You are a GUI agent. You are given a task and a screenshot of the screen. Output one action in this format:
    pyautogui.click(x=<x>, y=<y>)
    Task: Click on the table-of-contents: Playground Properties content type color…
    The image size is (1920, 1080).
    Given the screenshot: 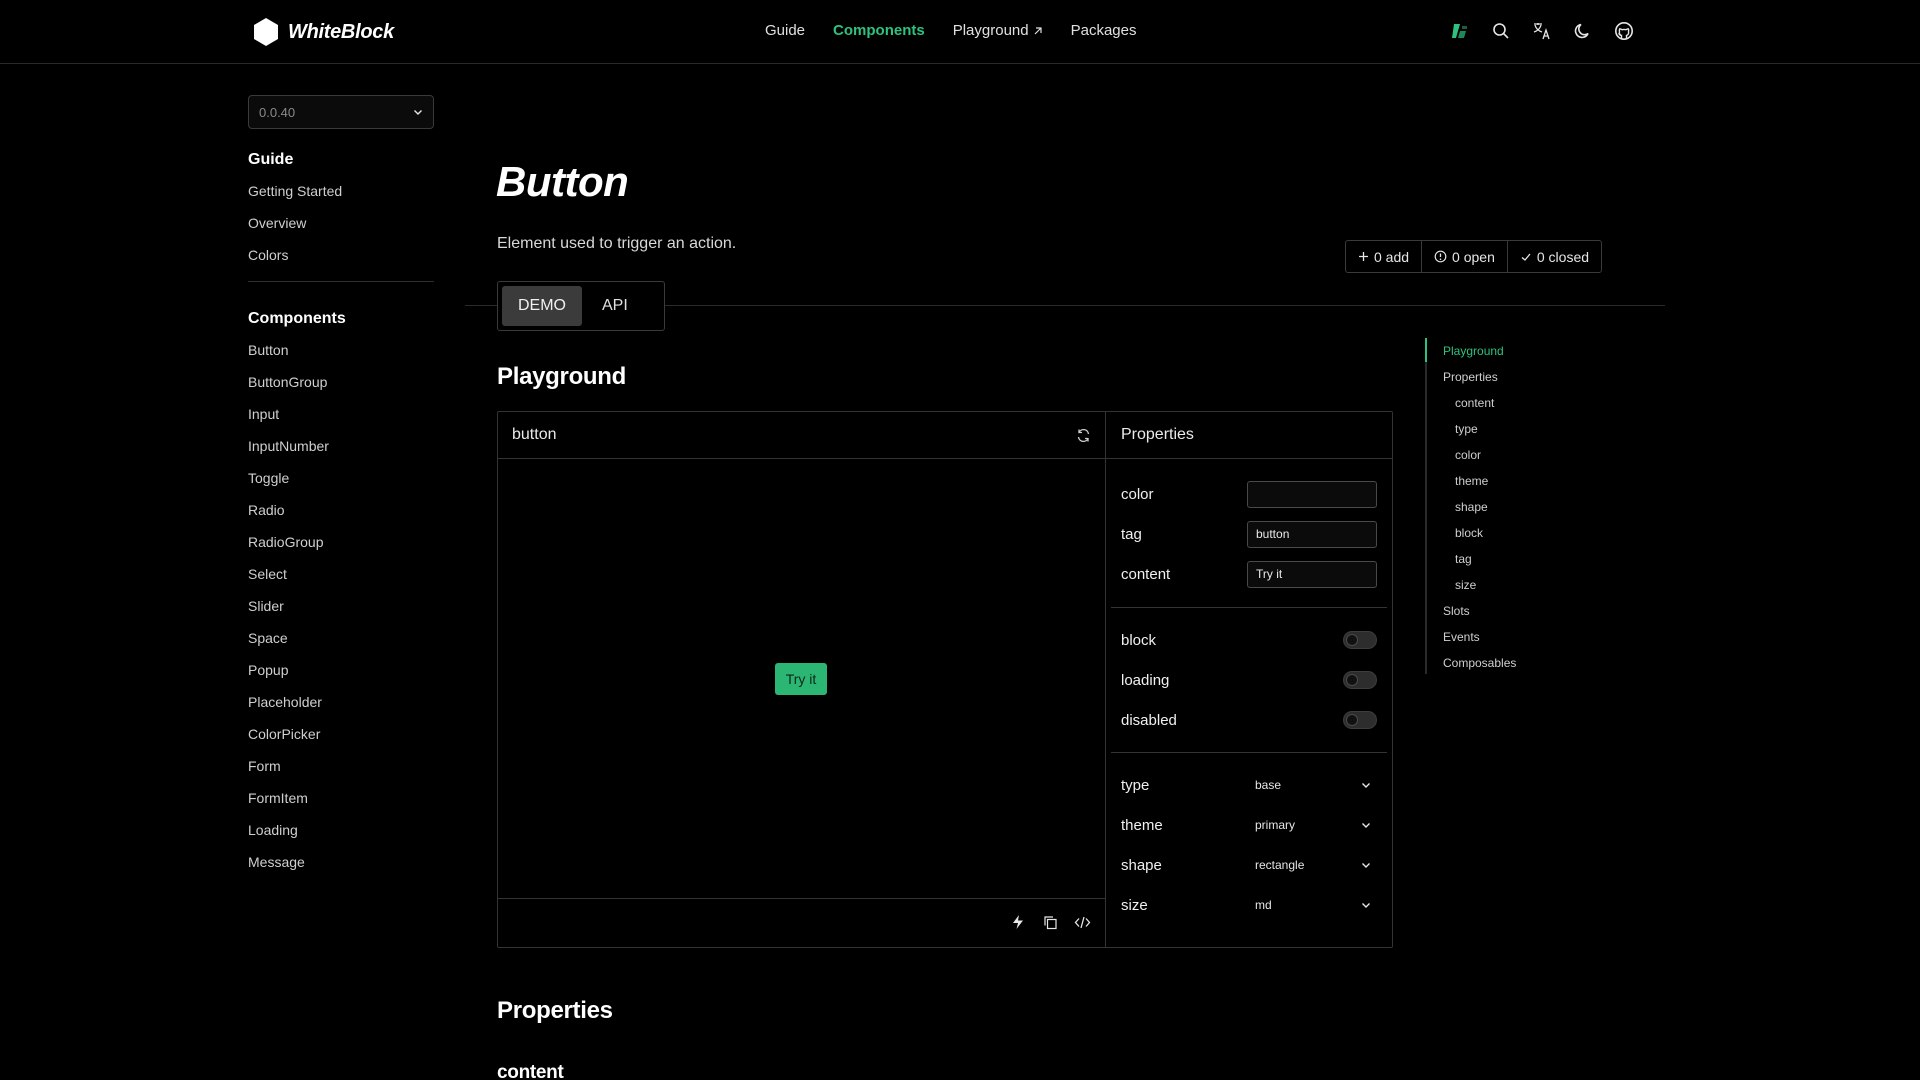 What is the action you would take?
    pyautogui.click(x=1470, y=506)
    